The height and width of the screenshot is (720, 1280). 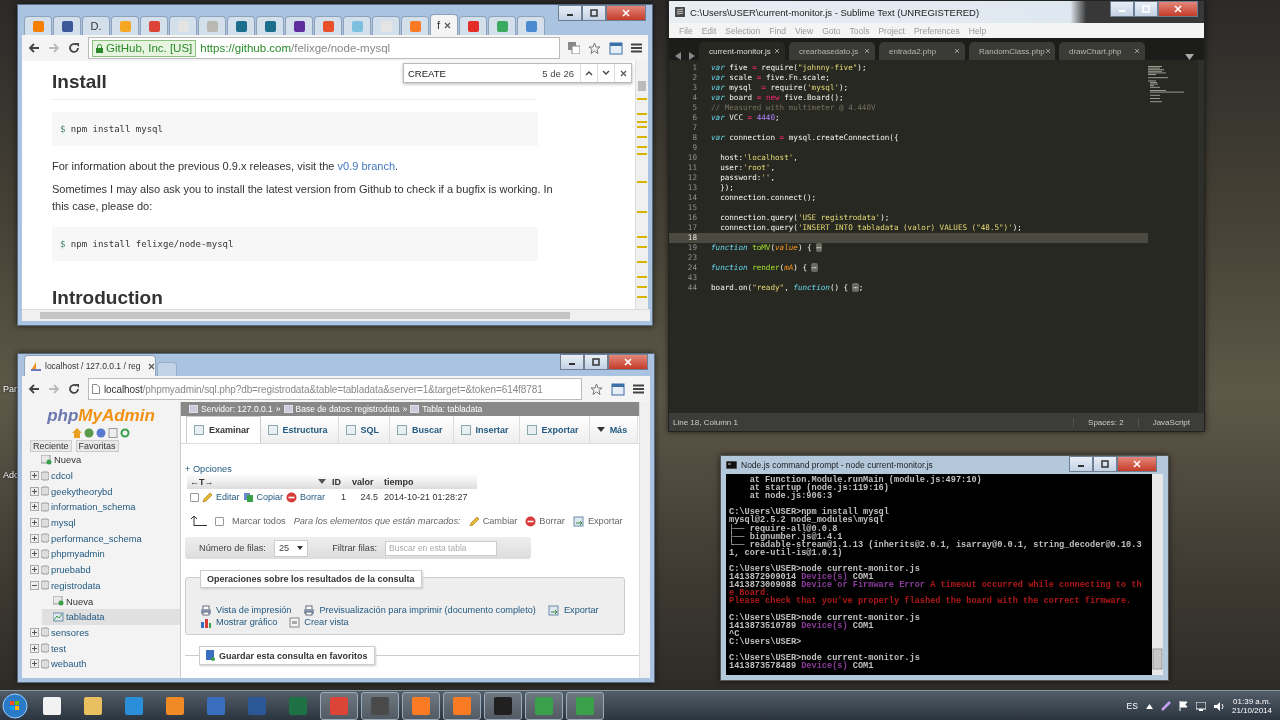 What do you see at coordinates (364, 429) in the screenshot?
I see `page-tab: SQL` at bounding box center [364, 429].